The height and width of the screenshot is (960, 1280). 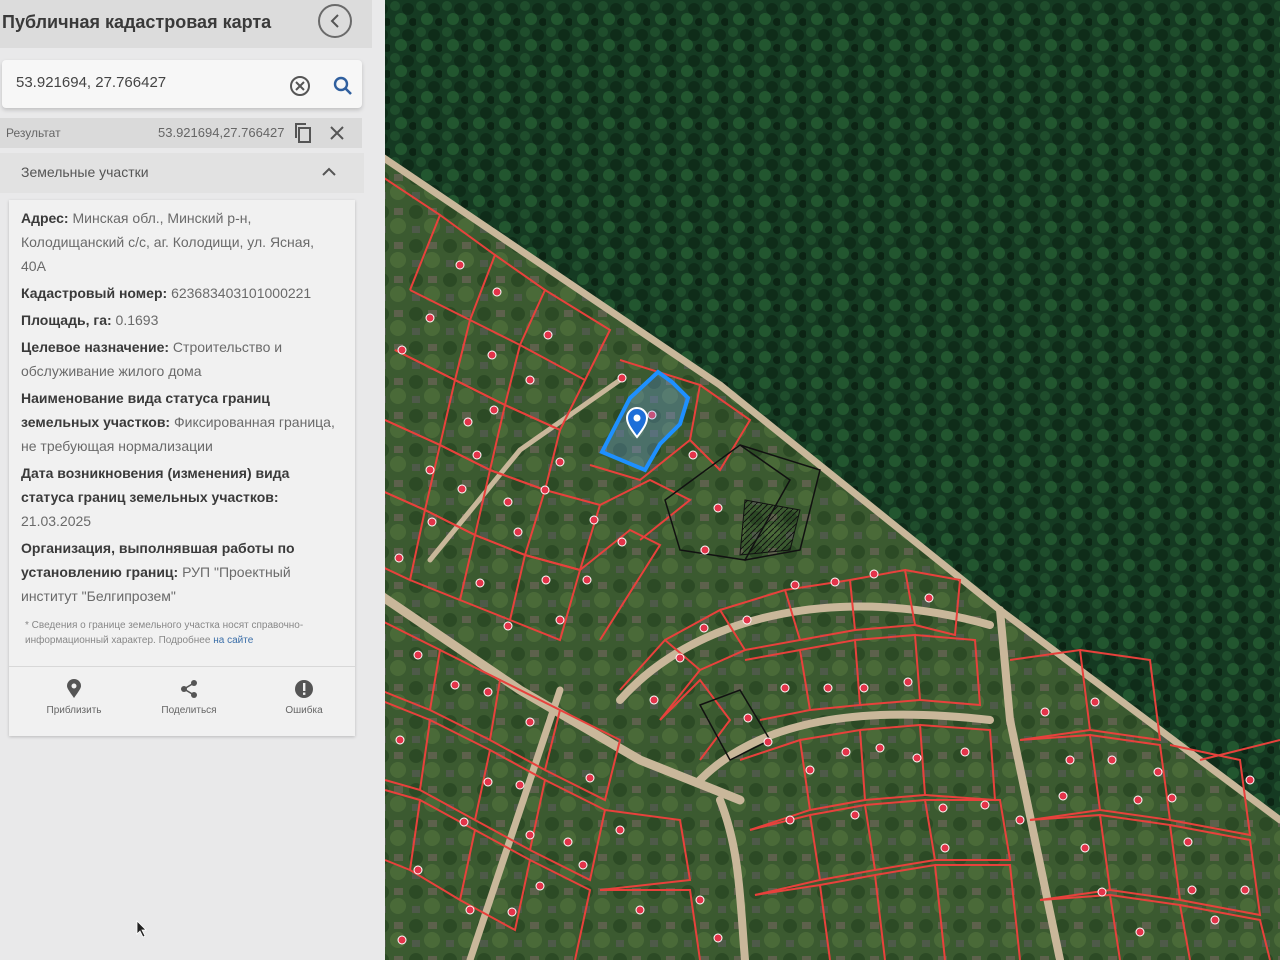 I want to click on share-icon, so click(x=189, y=689).